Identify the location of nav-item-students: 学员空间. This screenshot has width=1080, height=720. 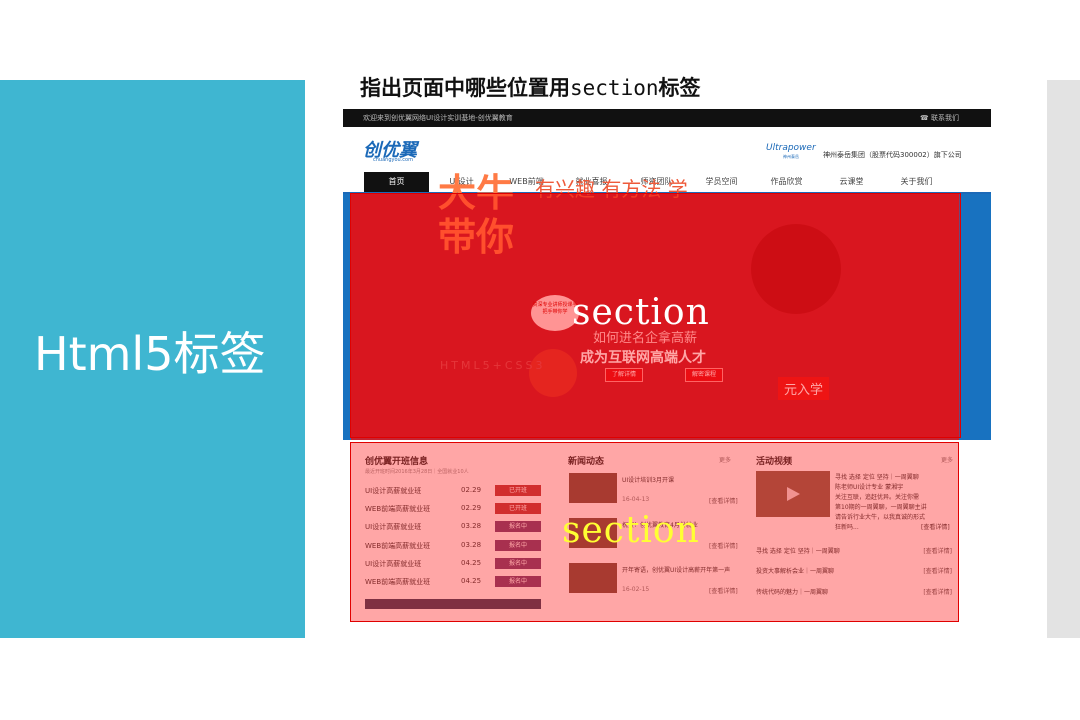
(721, 182).